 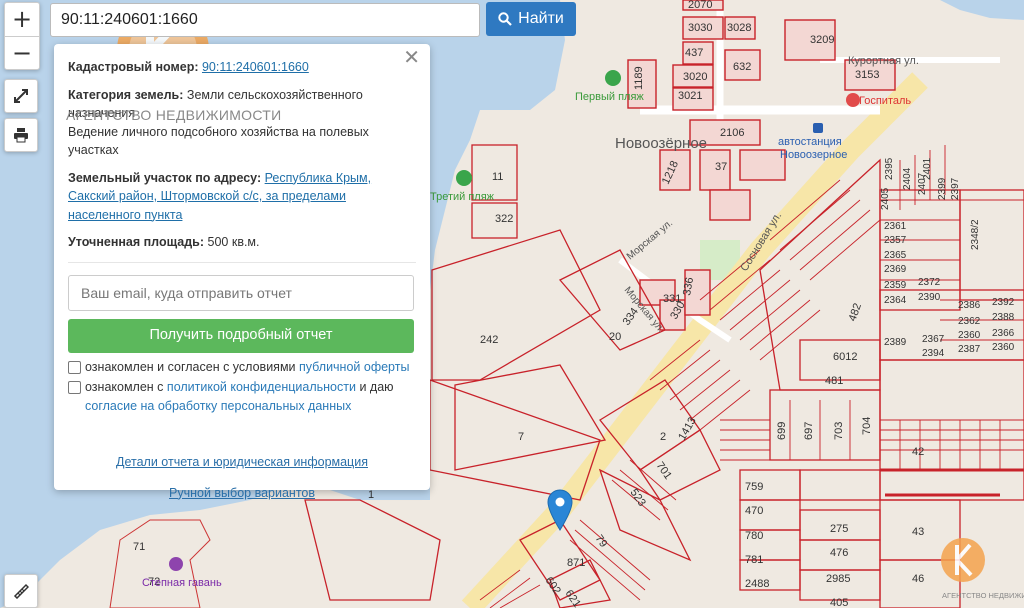 I want to click on parcel-label: 2360, so click(x=969, y=335).